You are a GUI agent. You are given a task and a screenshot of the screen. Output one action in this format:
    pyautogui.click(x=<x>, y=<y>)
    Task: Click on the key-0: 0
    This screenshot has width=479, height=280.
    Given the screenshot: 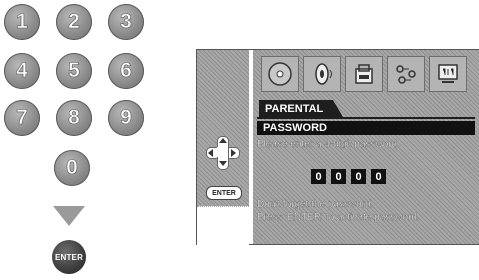 What is the action you would take?
    pyautogui.click(x=72, y=168)
    